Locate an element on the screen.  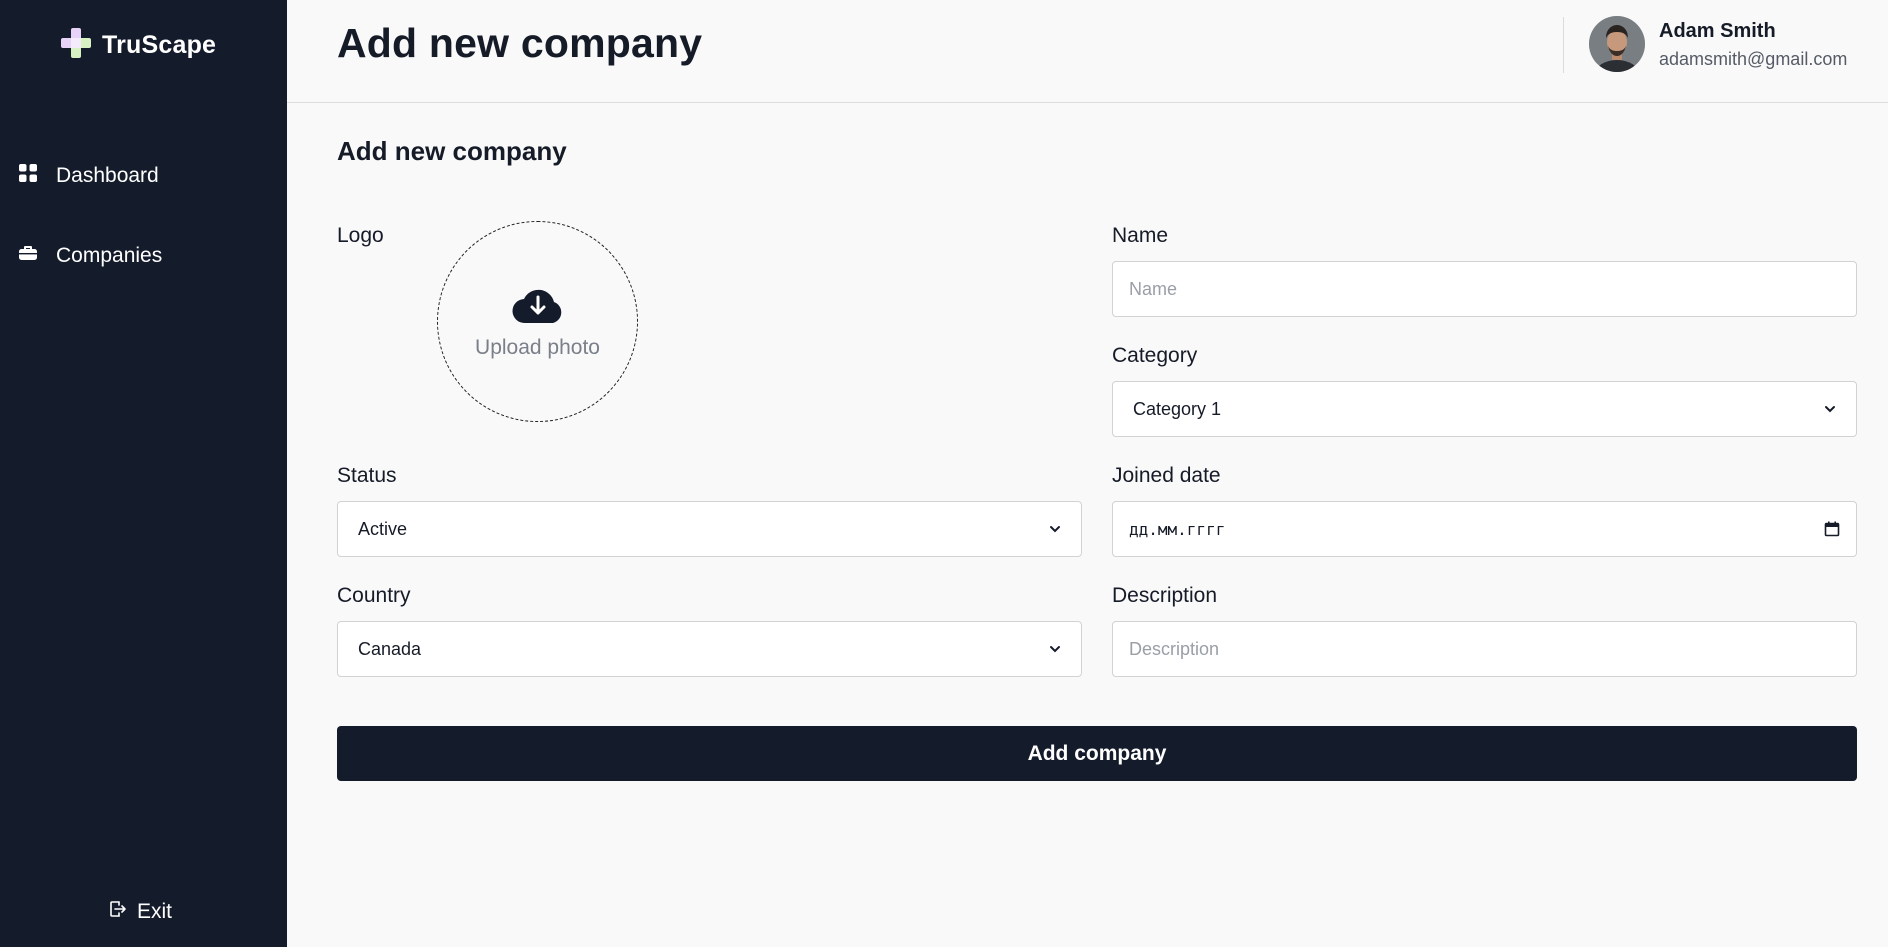
category-select: Category 1 is located at coordinates (1484, 409).